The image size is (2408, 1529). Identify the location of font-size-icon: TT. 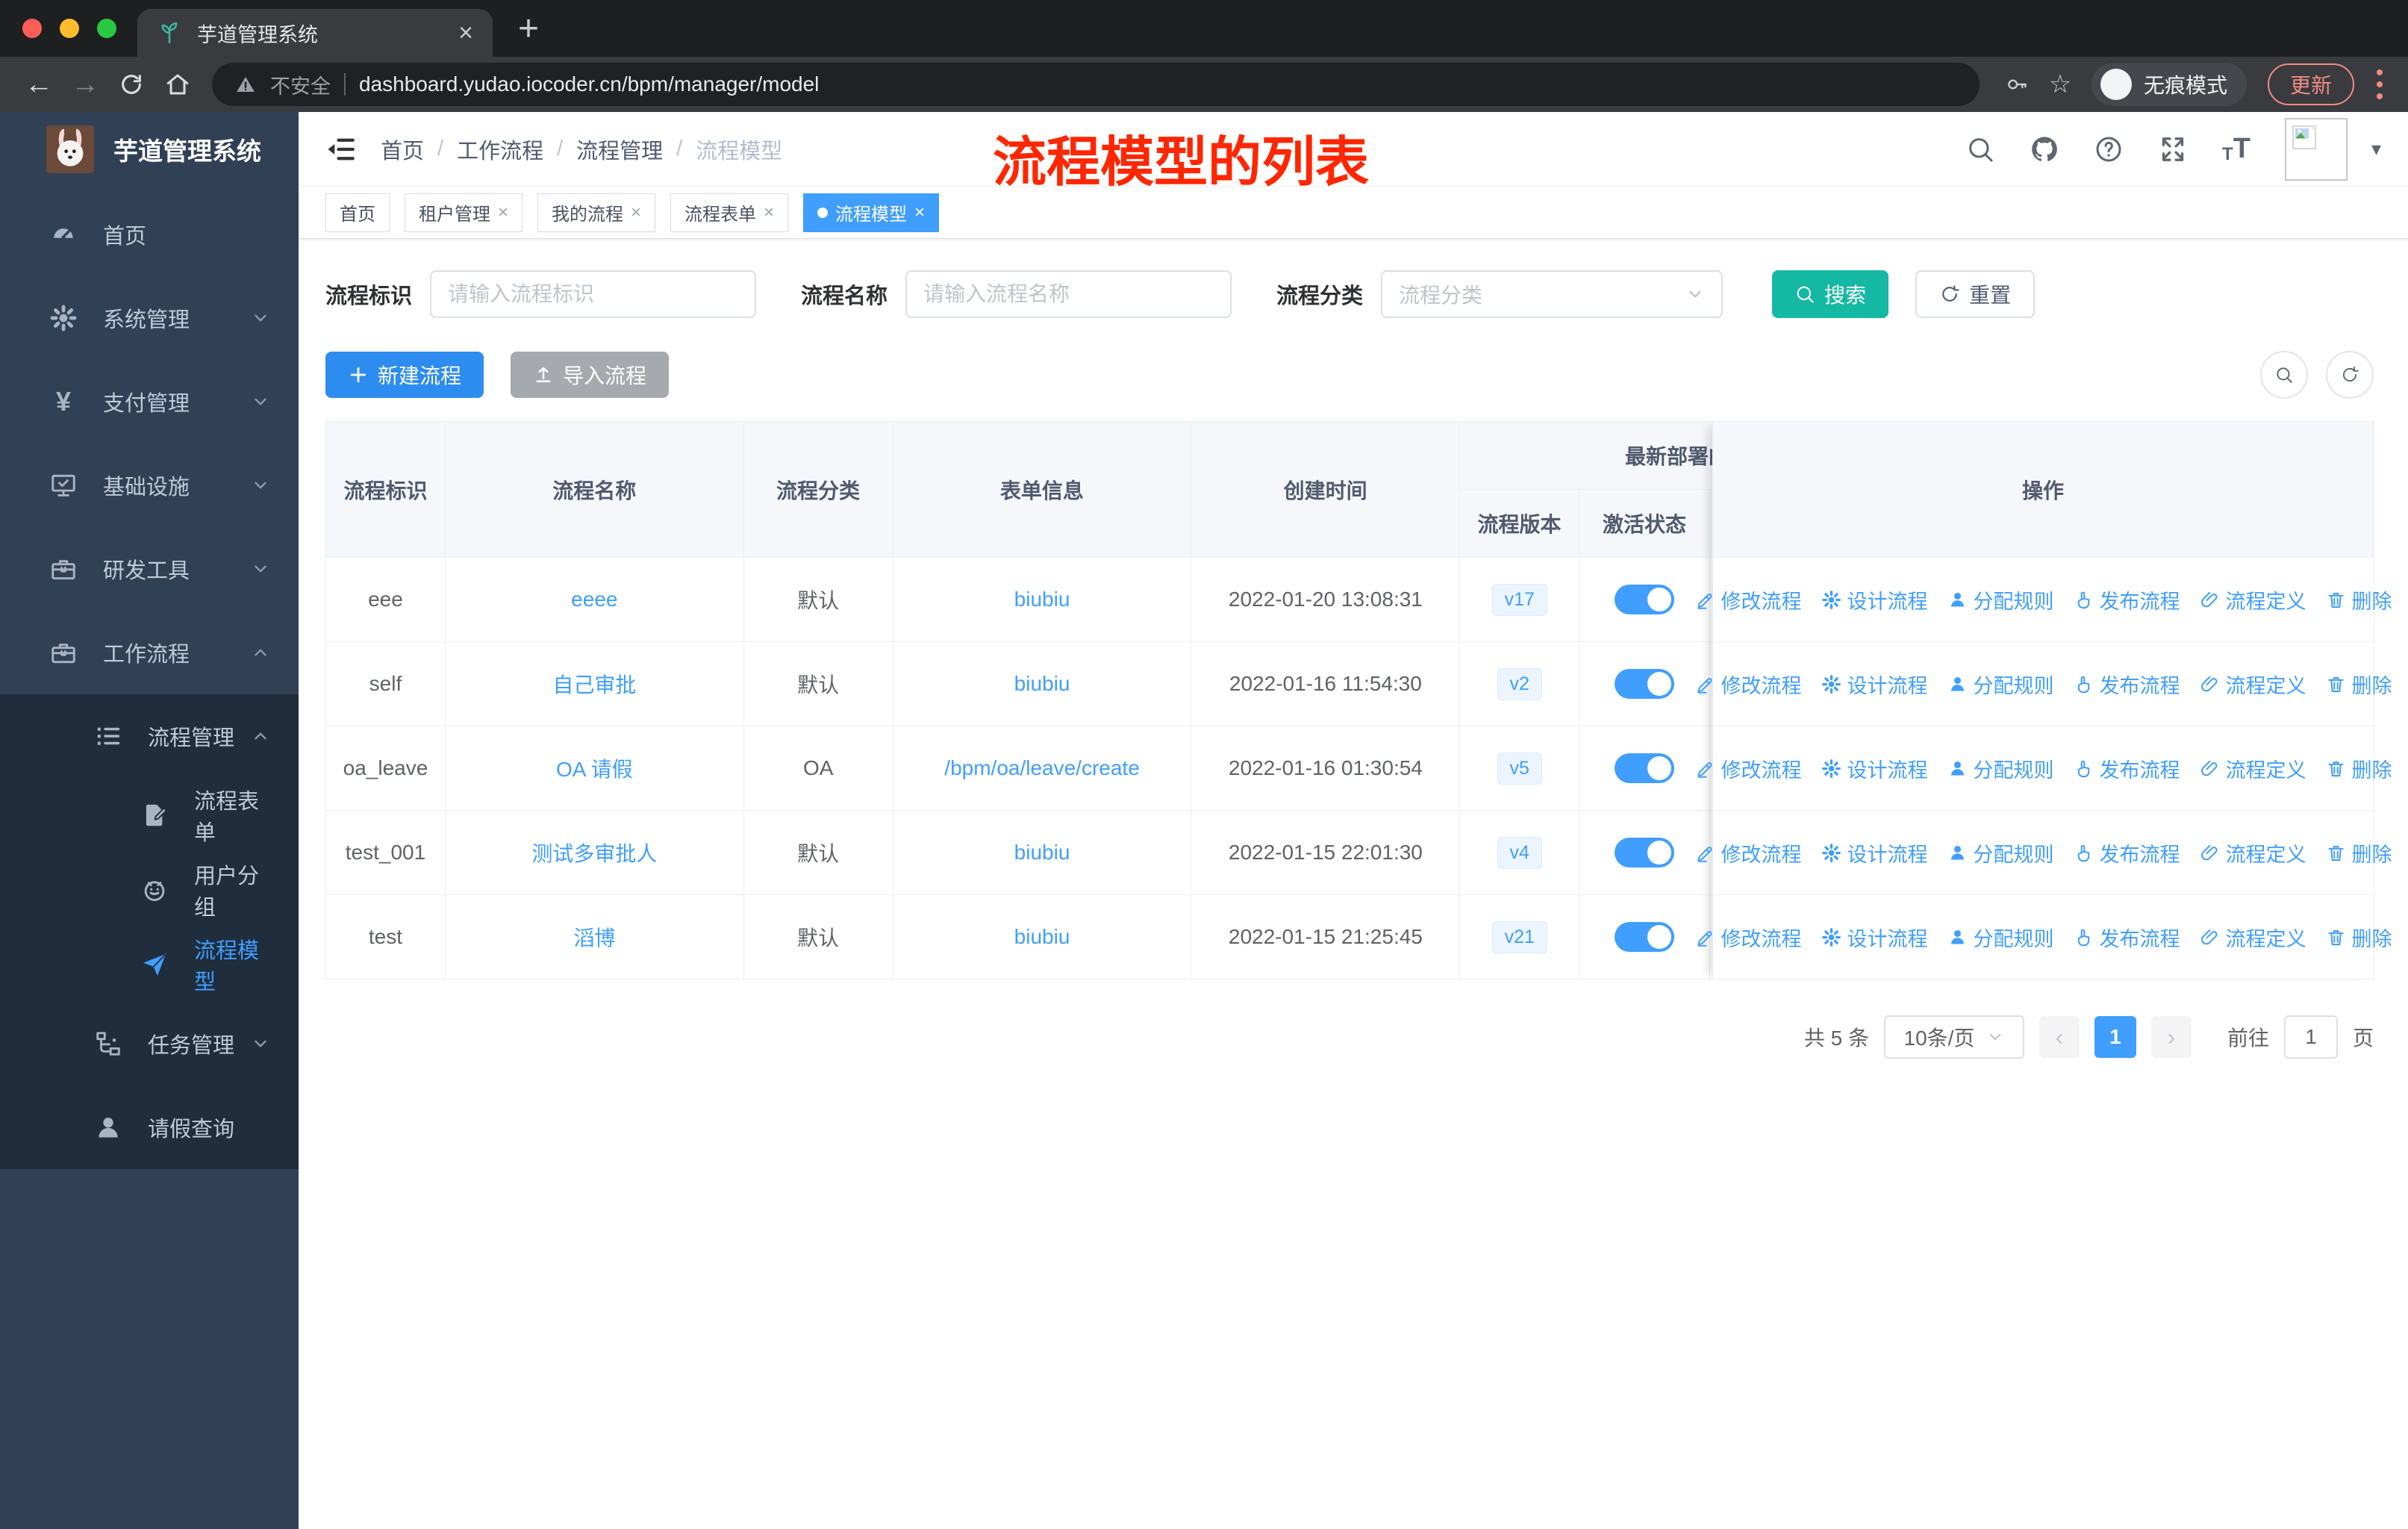
(2236, 149).